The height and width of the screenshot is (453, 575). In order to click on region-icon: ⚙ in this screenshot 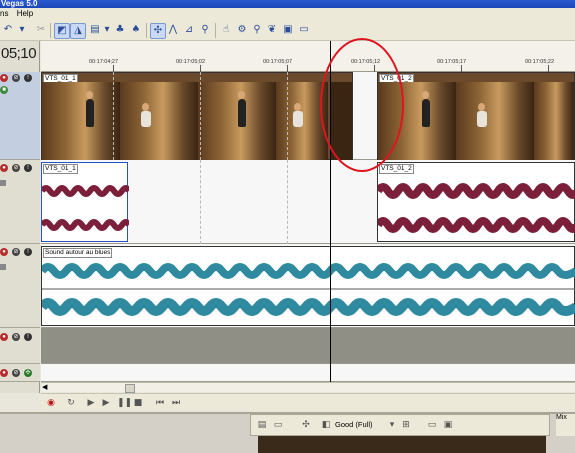, I will do `click(242, 30)`.